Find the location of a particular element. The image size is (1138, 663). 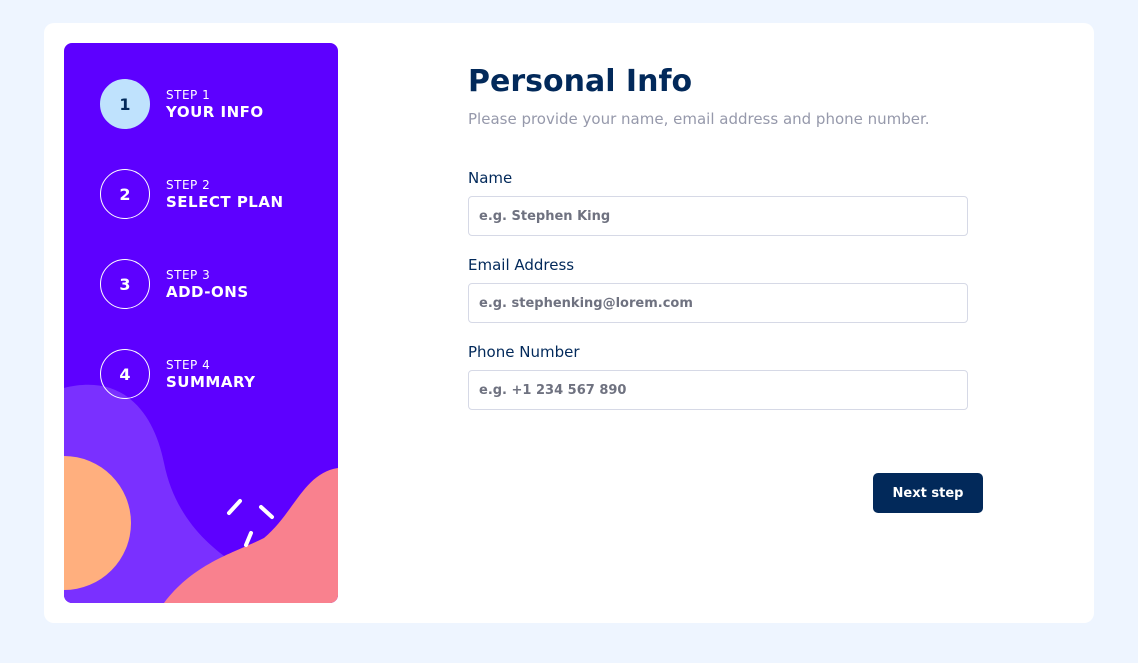

name-field-group: Name is located at coordinates (728, 202).